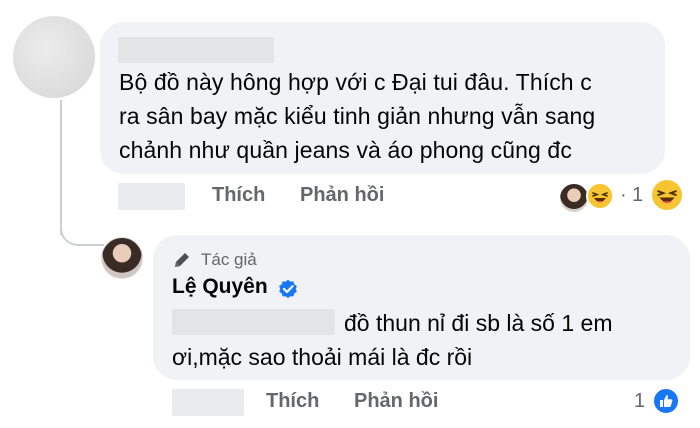  I want to click on comment-text-line-3: chảnh như quần jeans và áo phong cũng đc, so click(345, 150).